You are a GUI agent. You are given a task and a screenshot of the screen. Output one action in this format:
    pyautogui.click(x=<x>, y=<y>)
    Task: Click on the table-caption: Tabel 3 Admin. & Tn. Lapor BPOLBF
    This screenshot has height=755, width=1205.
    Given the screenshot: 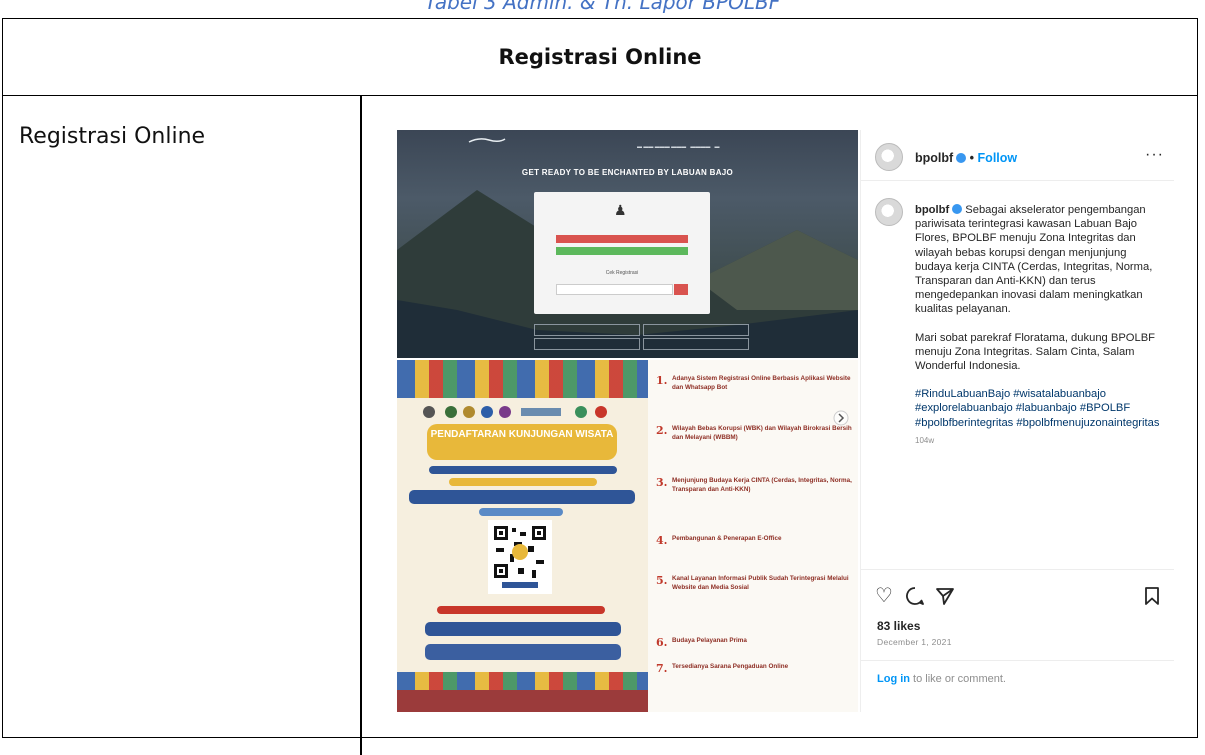 What is the action you would take?
    pyautogui.click(x=602, y=7)
    